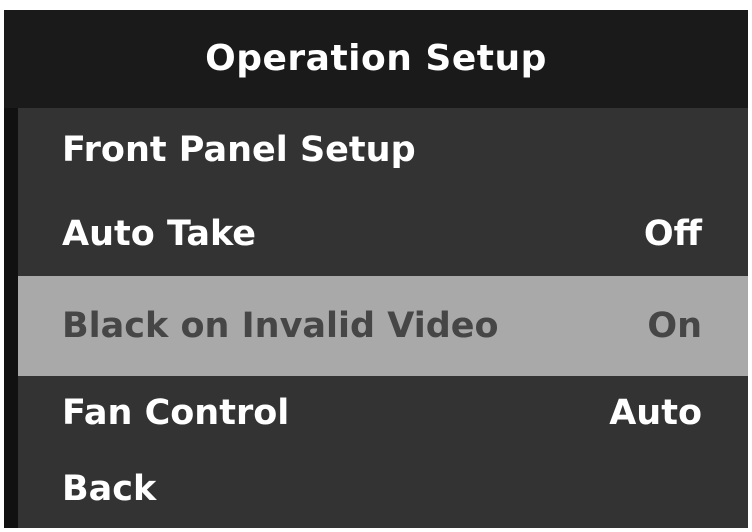  I want to click on menu-item-label: Front Panel Setup, so click(239, 150).